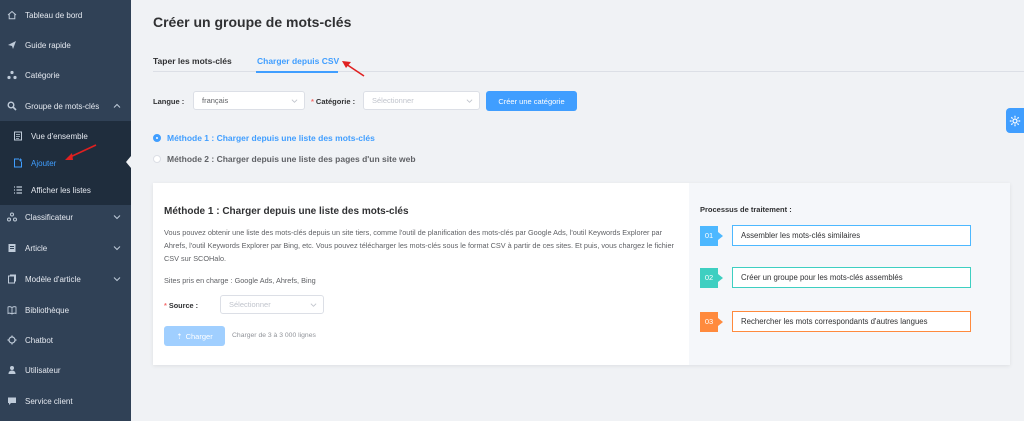 The height and width of the screenshot is (421, 1024). Describe the element at coordinates (298, 61) in the screenshot. I see `tab-upload-csv: Charger depuis CSV` at that location.